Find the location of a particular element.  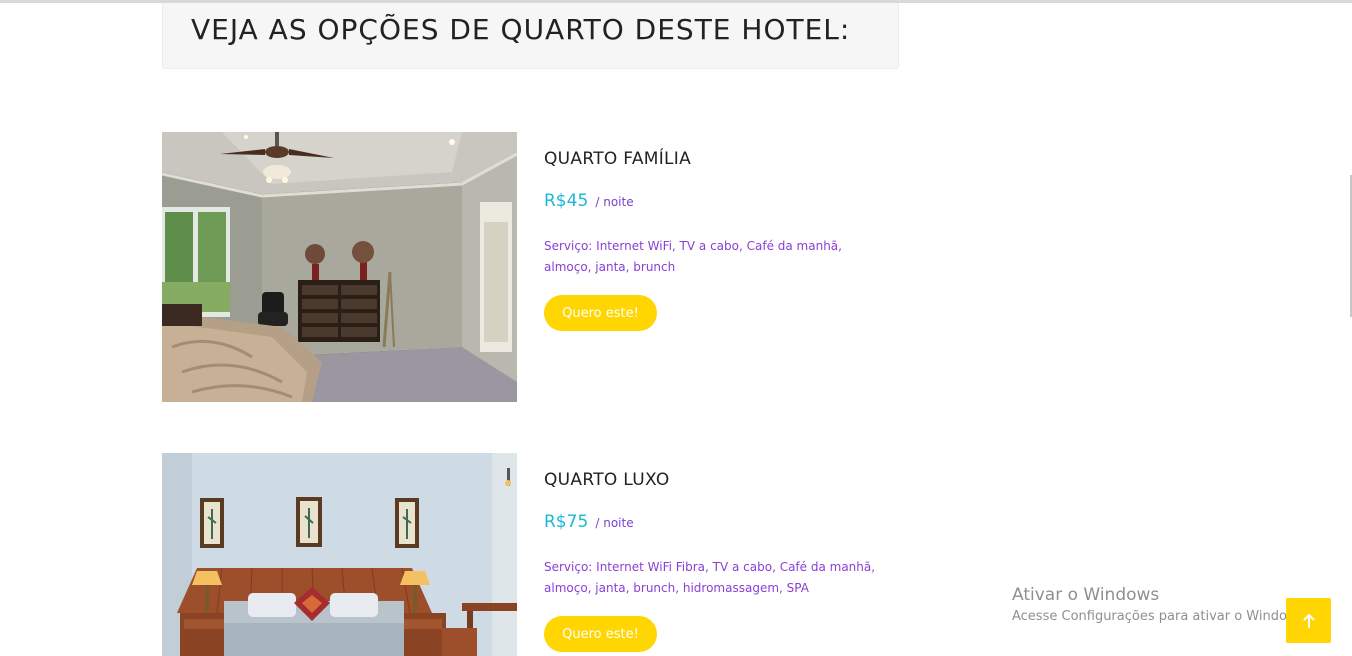

room-photo-familia is located at coordinates (339, 267).